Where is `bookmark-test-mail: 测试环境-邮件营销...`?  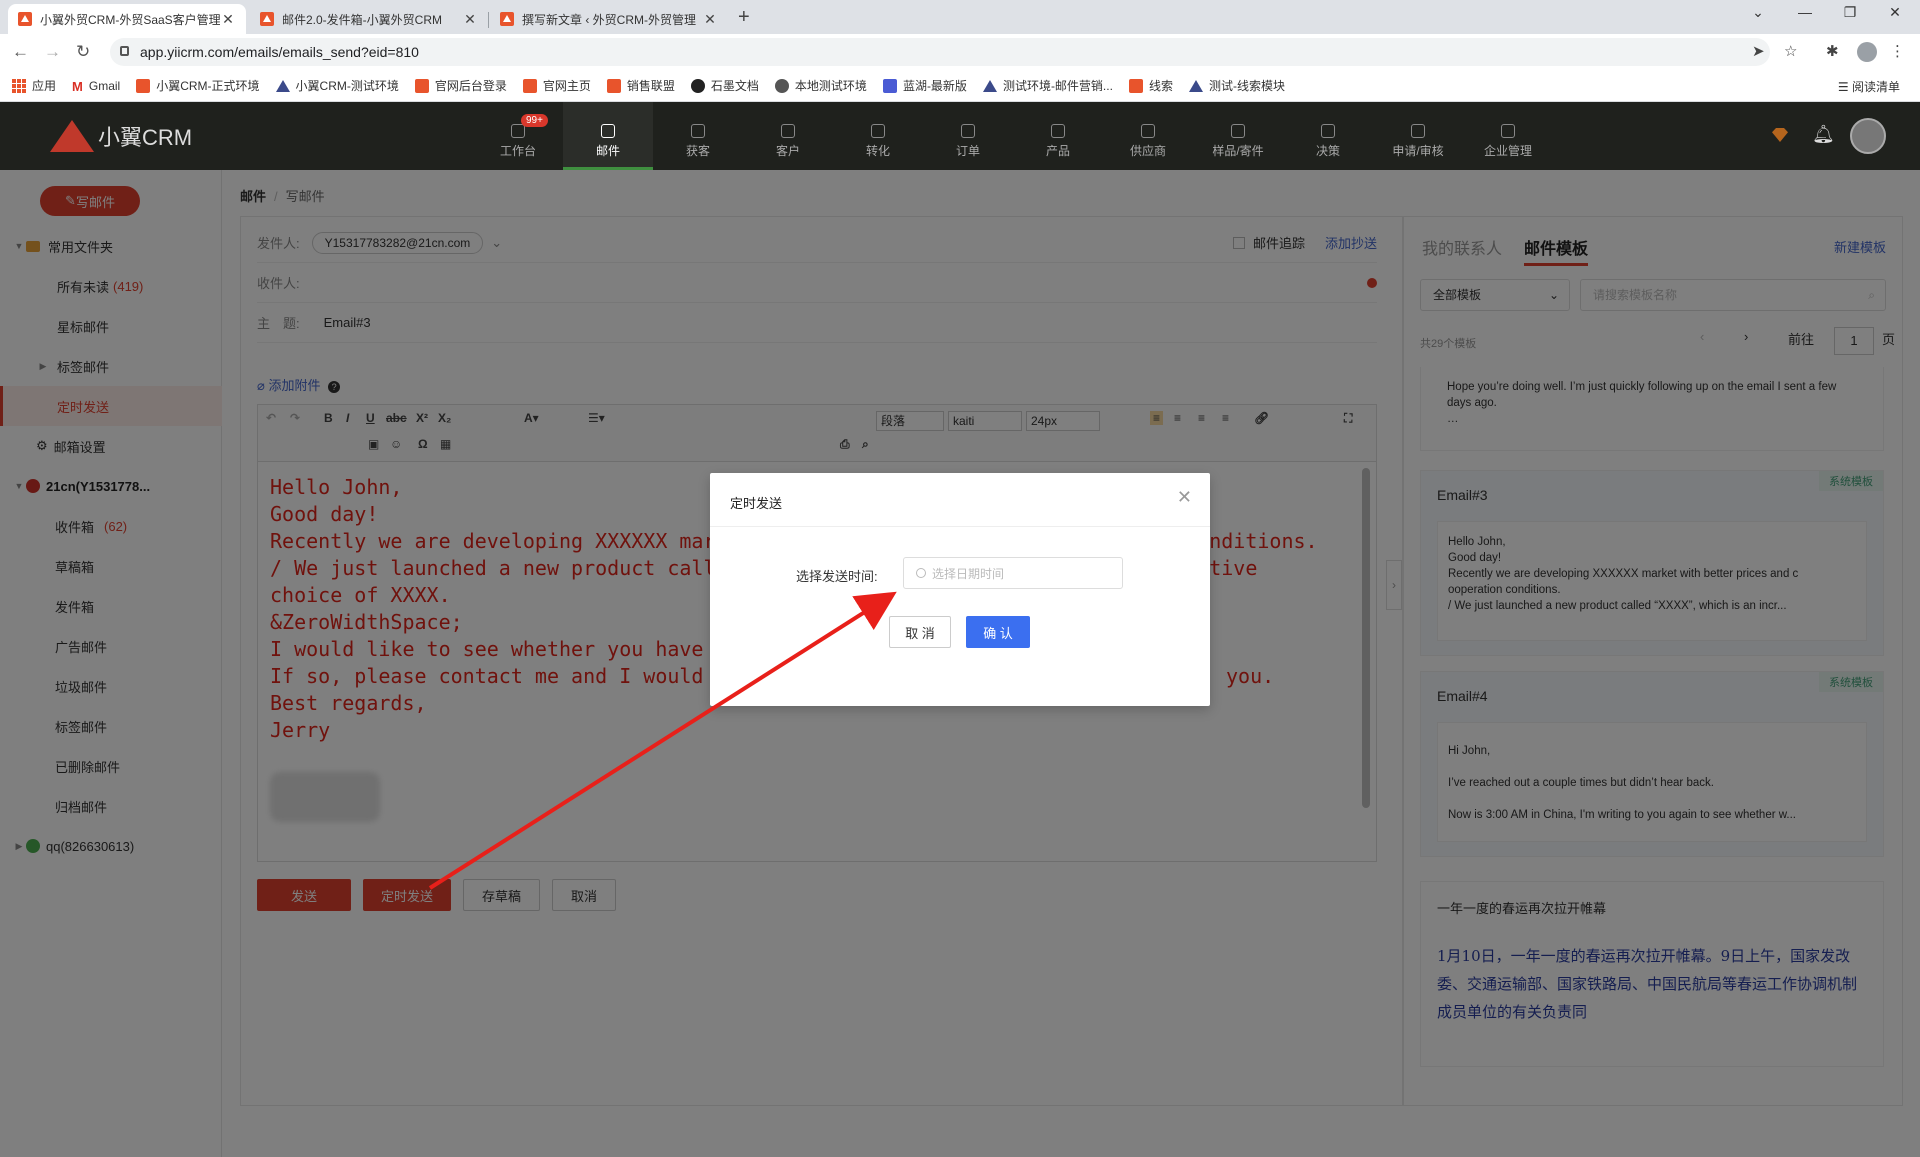
bookmark-test-mail: 测试环境-邮件营销... is located at coordinates (1047, 85).